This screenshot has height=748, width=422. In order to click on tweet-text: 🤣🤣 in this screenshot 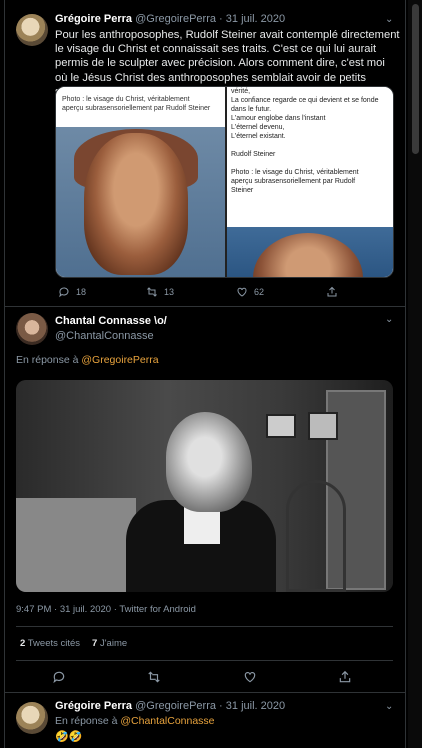, I will do `click(69, 737)`.